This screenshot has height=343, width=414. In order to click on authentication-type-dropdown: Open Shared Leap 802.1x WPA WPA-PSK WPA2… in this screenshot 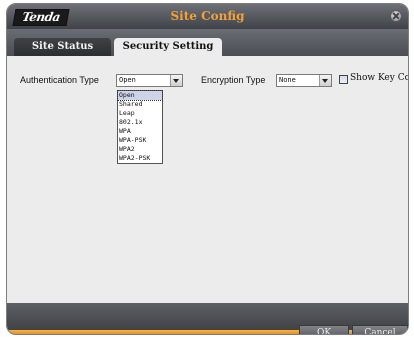, I will do `click(140, 127)`.